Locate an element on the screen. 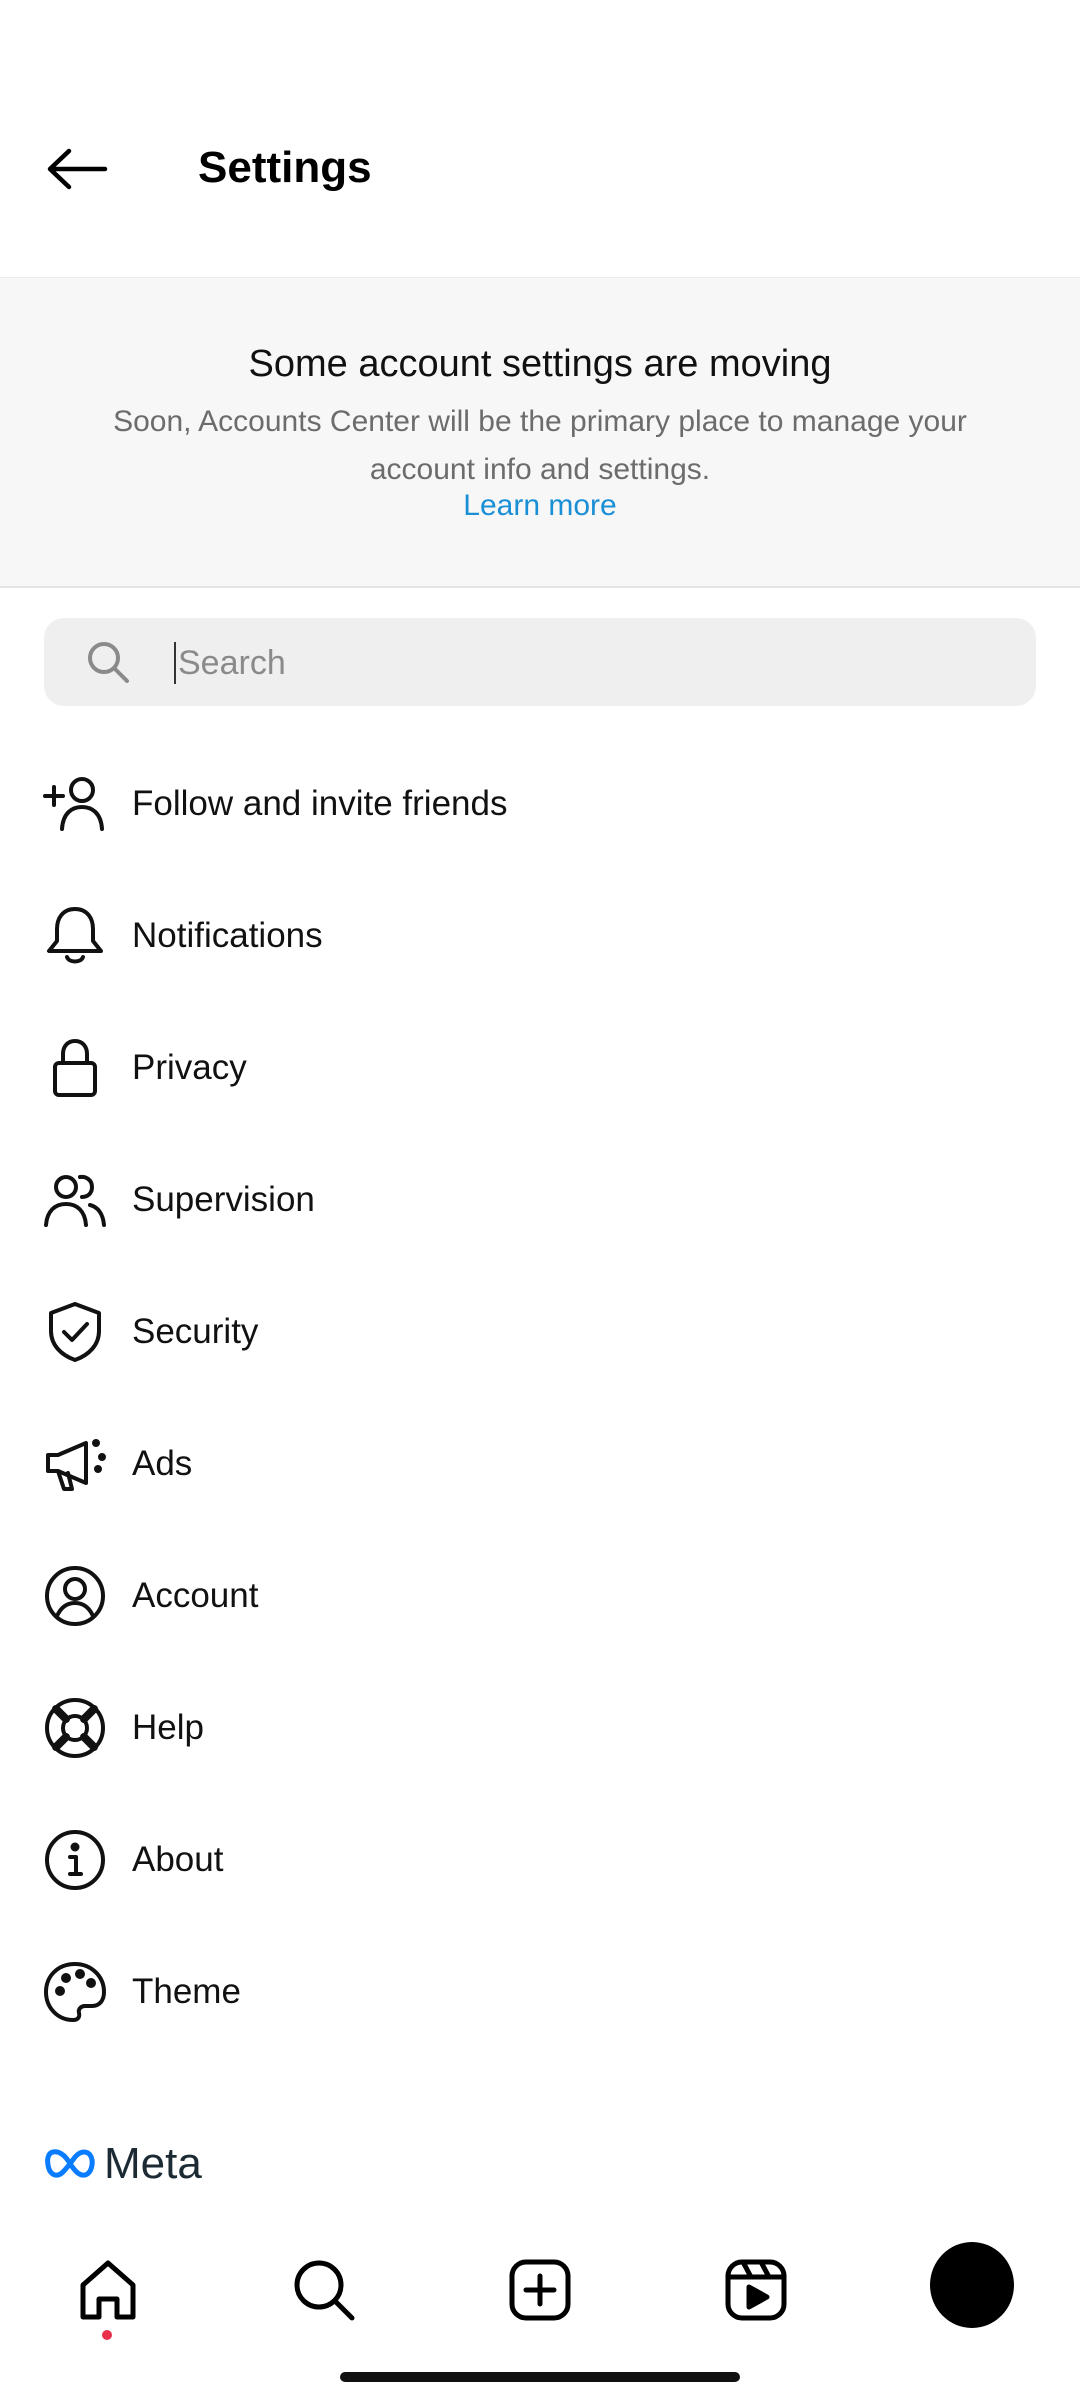 This screenshot has height=2400, width=1080. menu-item-supervision: Supervision is located at coordinates (540, 1200).